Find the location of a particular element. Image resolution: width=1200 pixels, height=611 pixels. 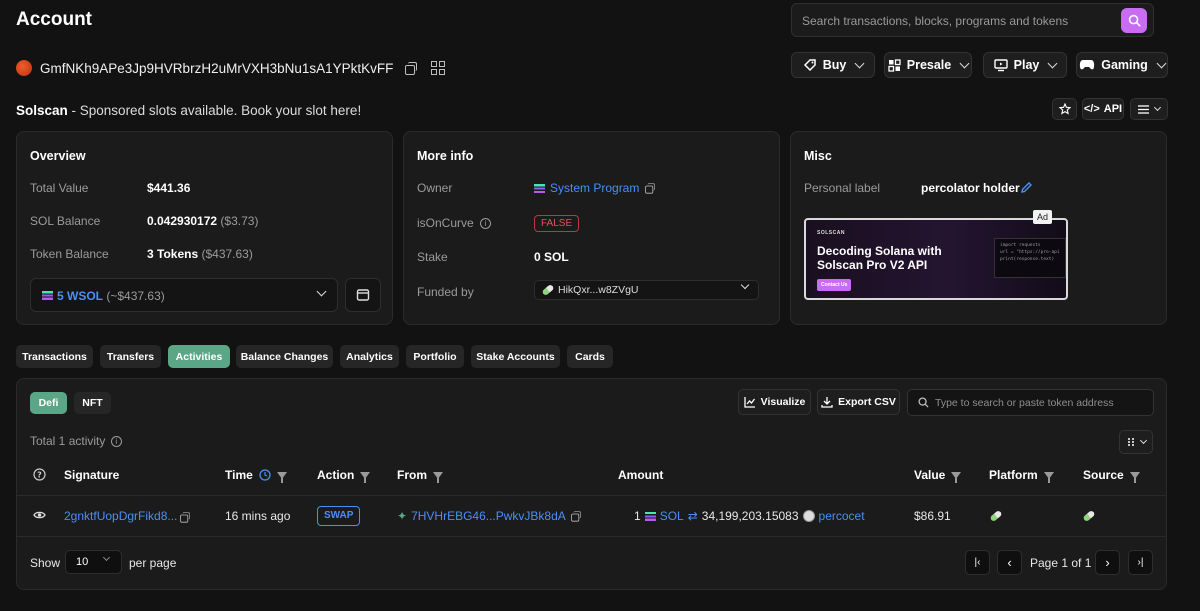

token-select-name: 5 WSOL is located at coordinates (80, 296).